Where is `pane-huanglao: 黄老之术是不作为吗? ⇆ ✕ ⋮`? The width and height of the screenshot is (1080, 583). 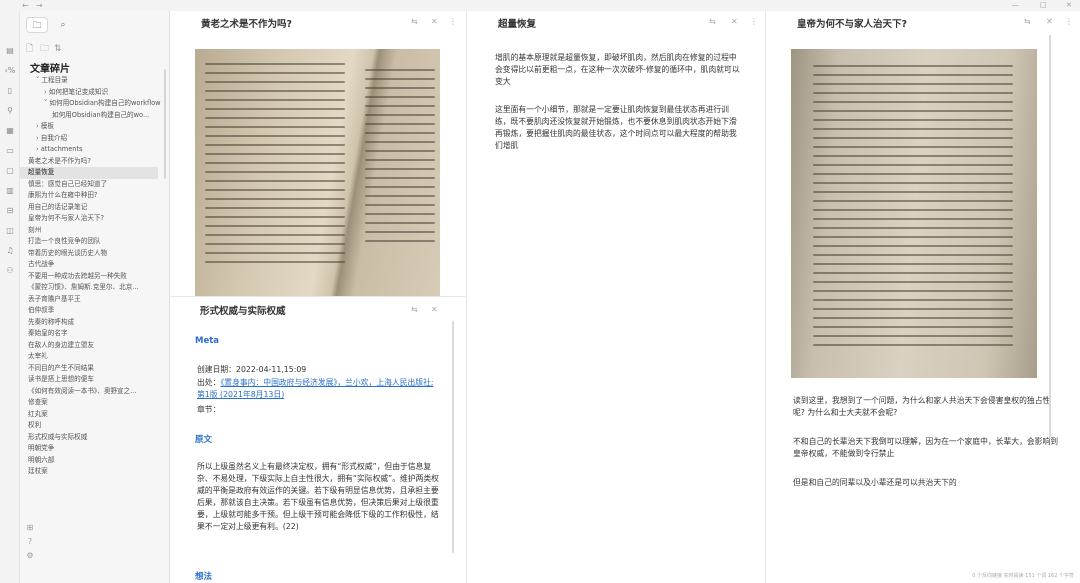 pane-huanglao: 黄老之术是不作为吗? ⇆ ✕ ⋮ is located at coordinates (318, 153).